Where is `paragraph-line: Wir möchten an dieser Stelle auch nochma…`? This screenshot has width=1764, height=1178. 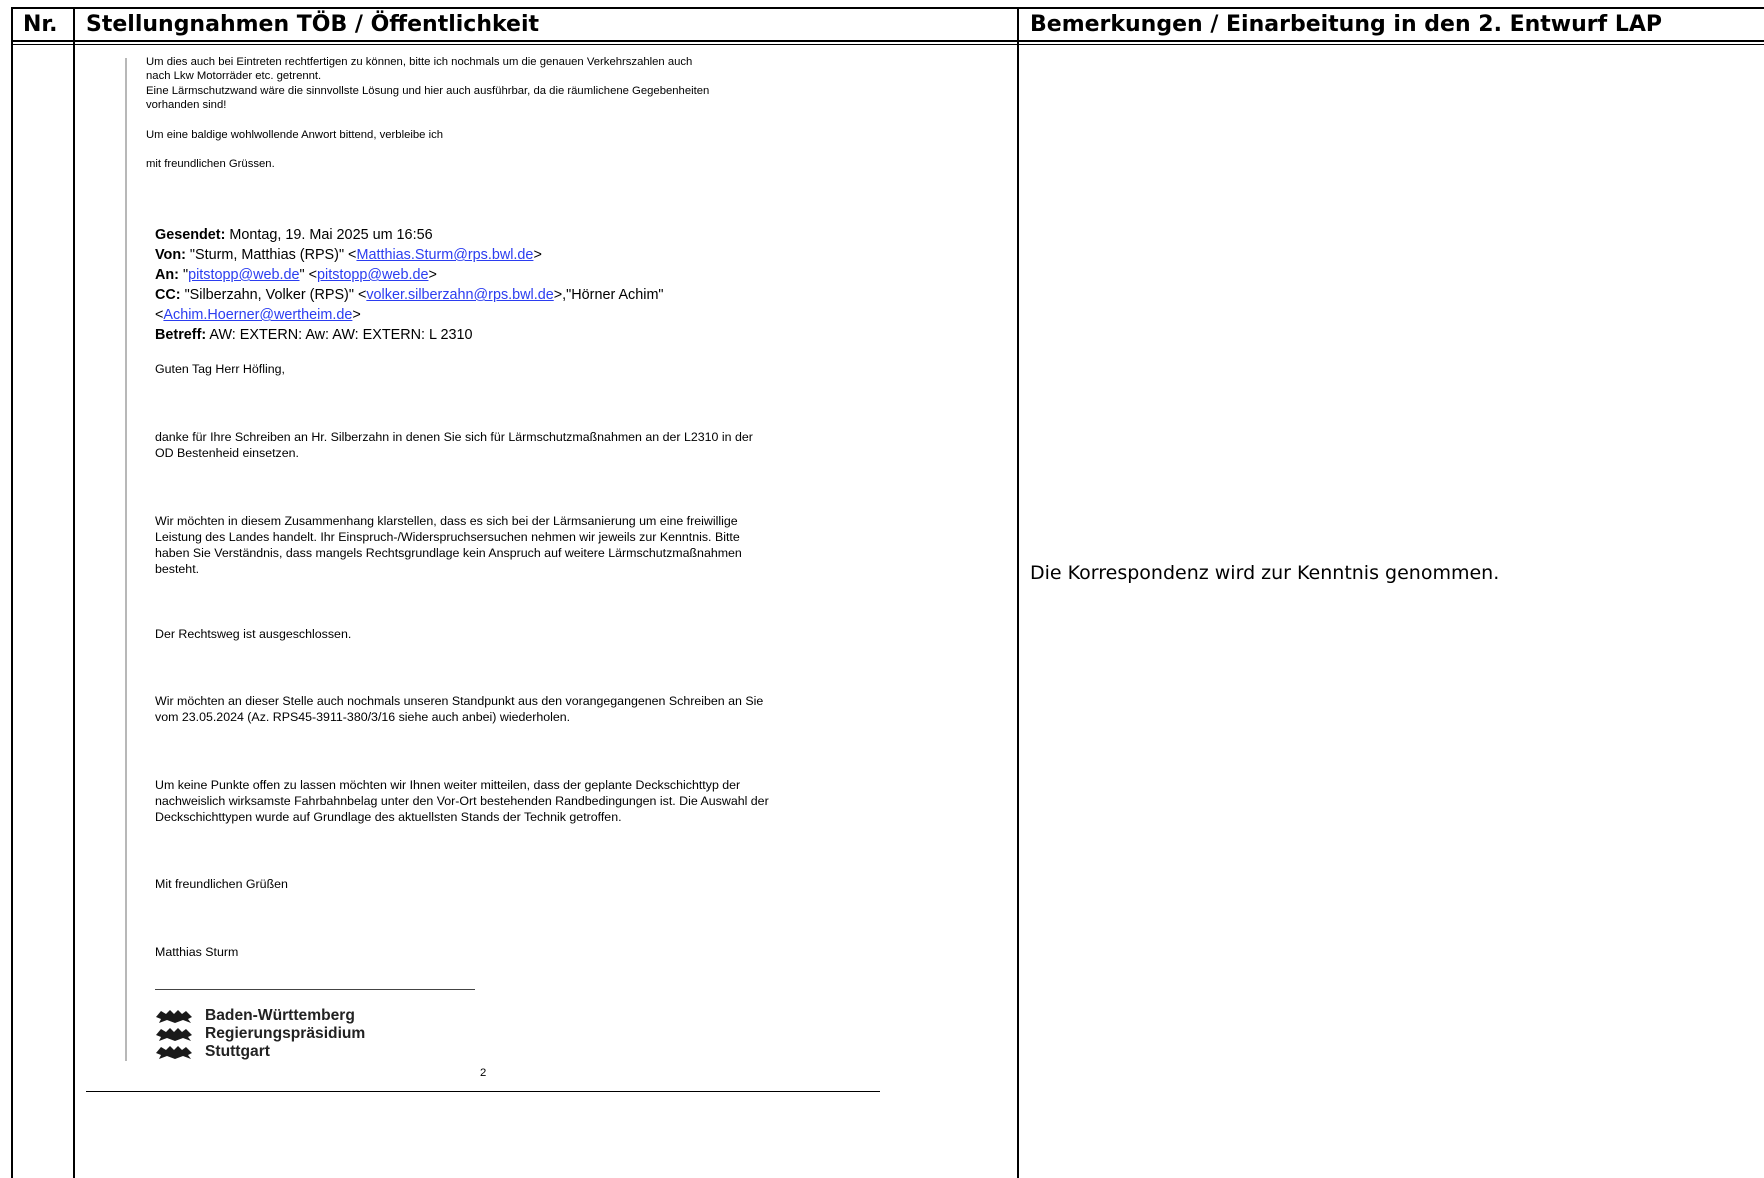
paragraph-line: Wir möchten an dieser Stelle auch nochma… is located at coordinates (459, 701).